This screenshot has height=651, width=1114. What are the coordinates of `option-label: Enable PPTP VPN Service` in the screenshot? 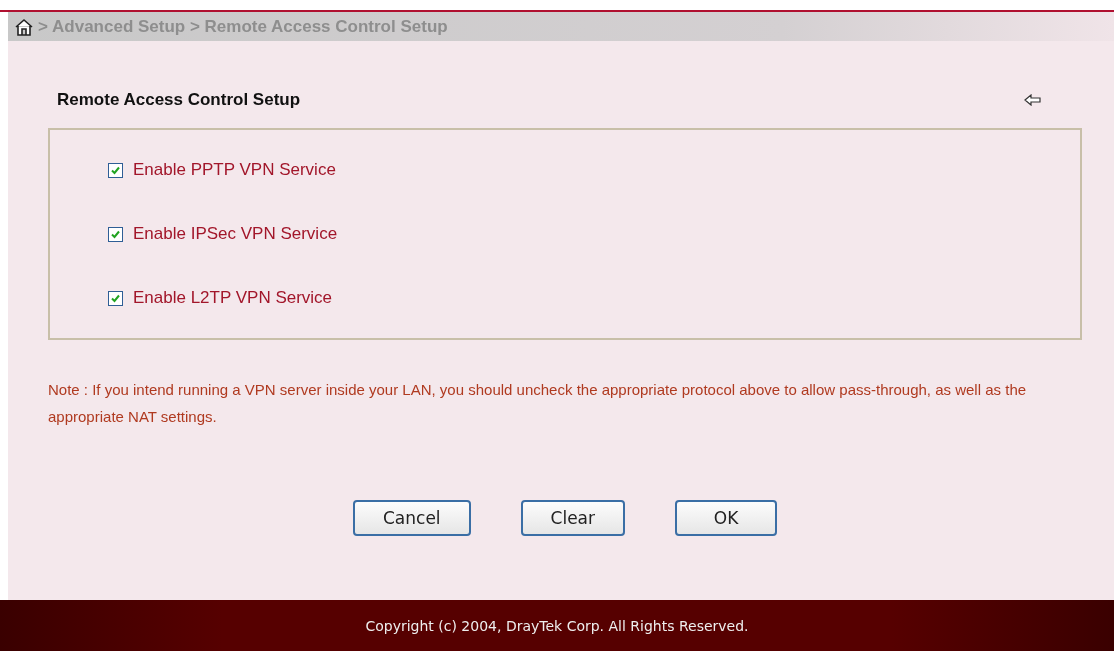 It's located at (234, 170).